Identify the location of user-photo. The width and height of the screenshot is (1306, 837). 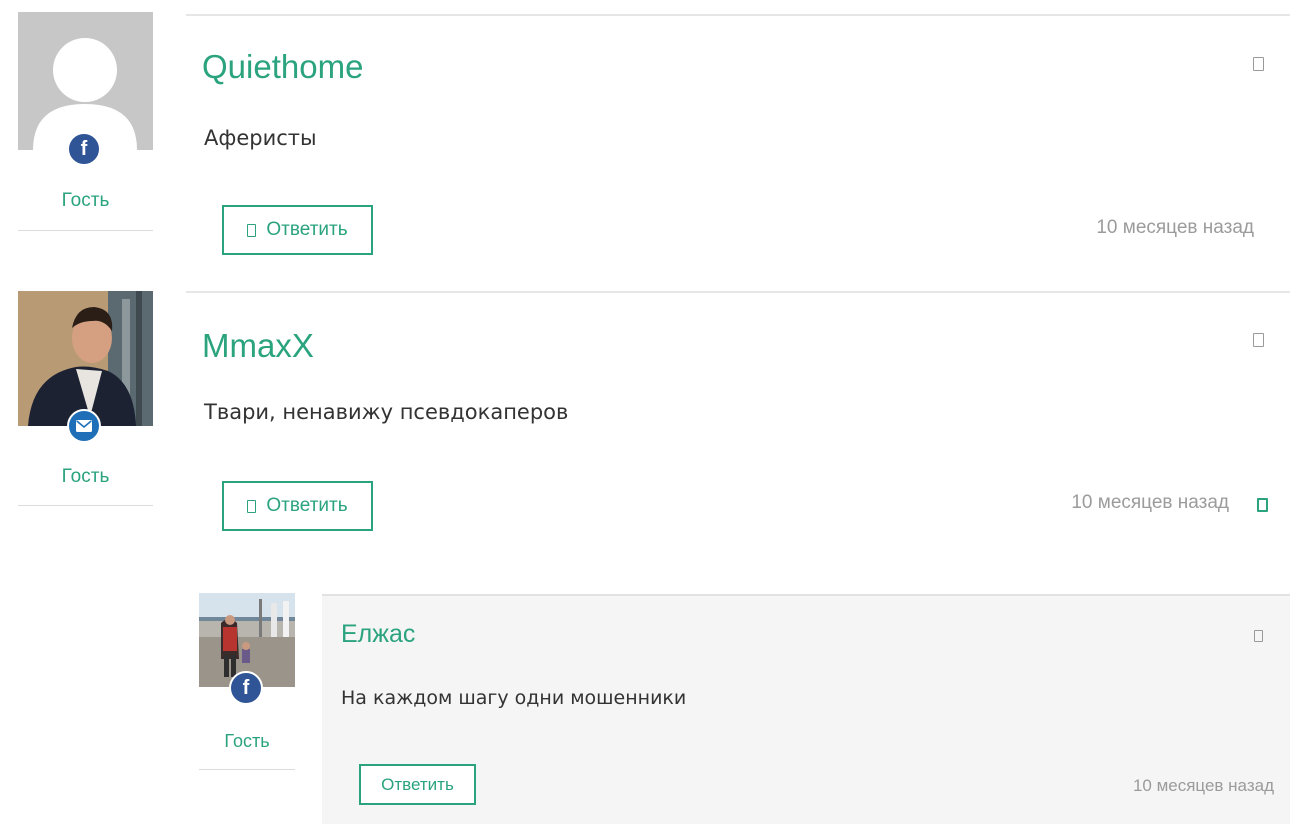
(85, 358).